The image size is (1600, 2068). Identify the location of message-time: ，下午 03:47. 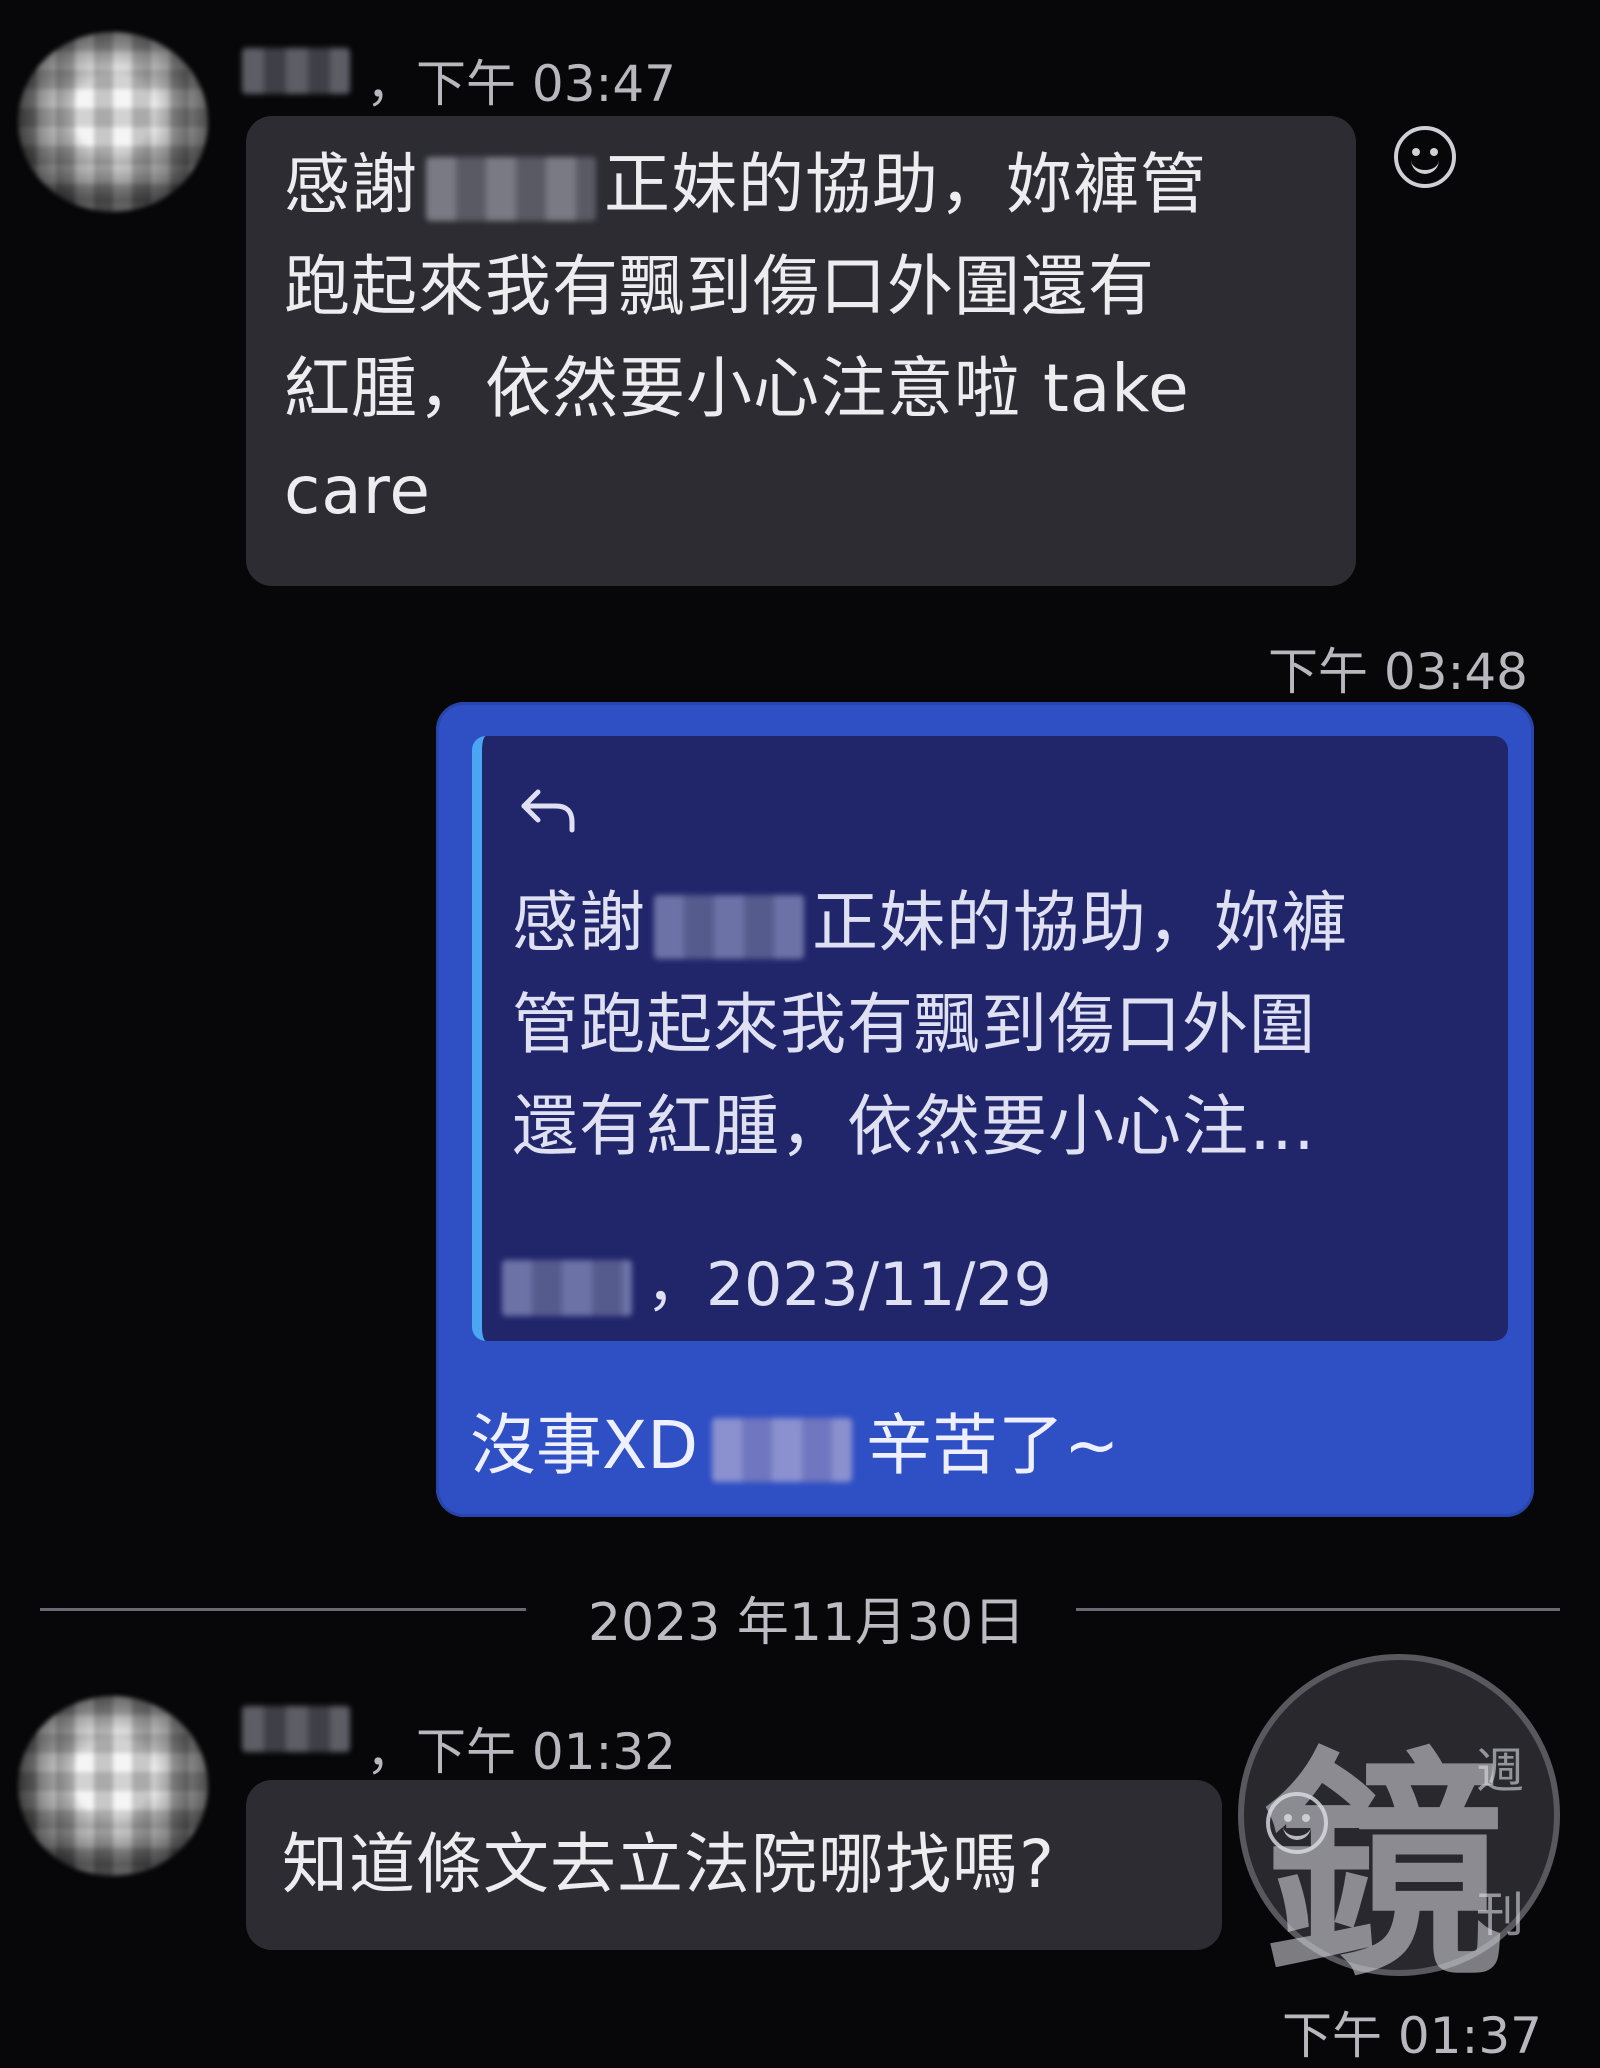
(521, 84).